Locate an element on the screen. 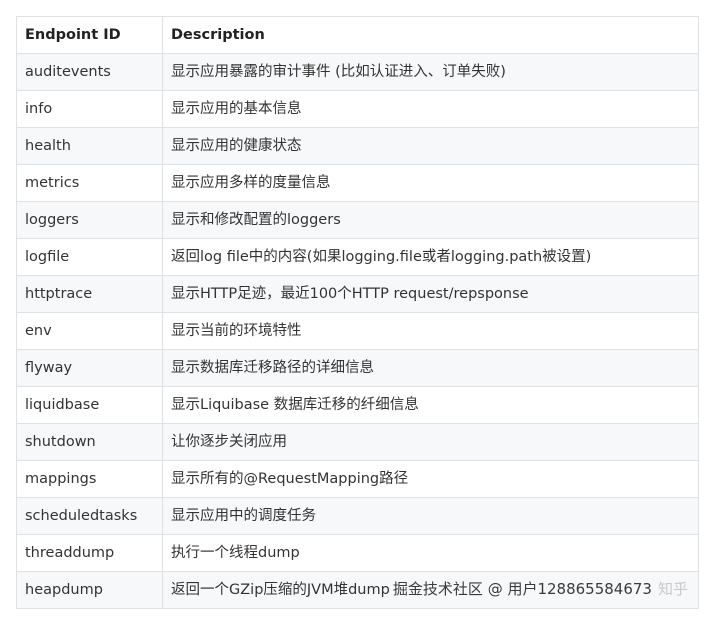 This screenshot has width=706, height=617. endpoint-id-cell: liquidbase is located at coordinates (89, 405).